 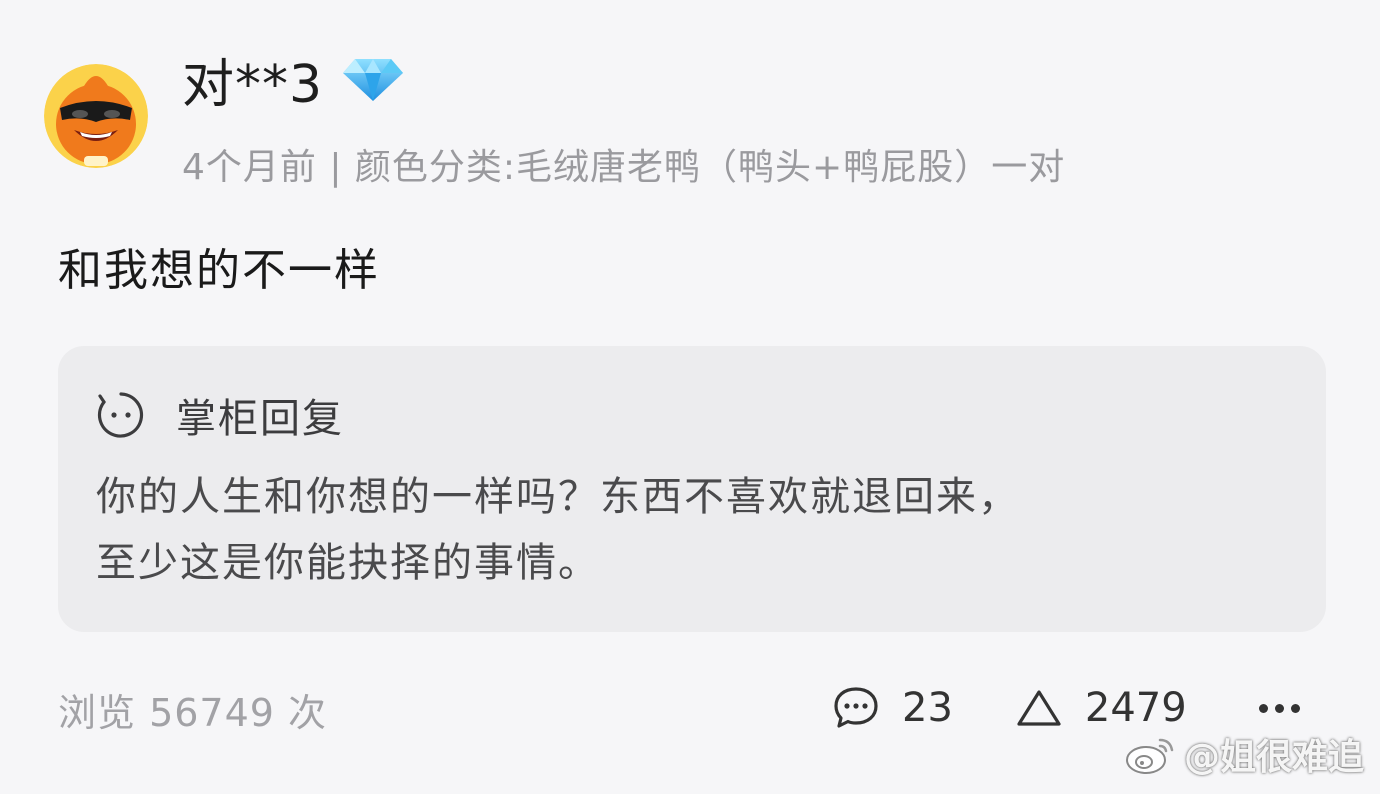 I want to click on shop-reply-line: 至少这是你能抉择的事情。, so click(x=348, y=563).